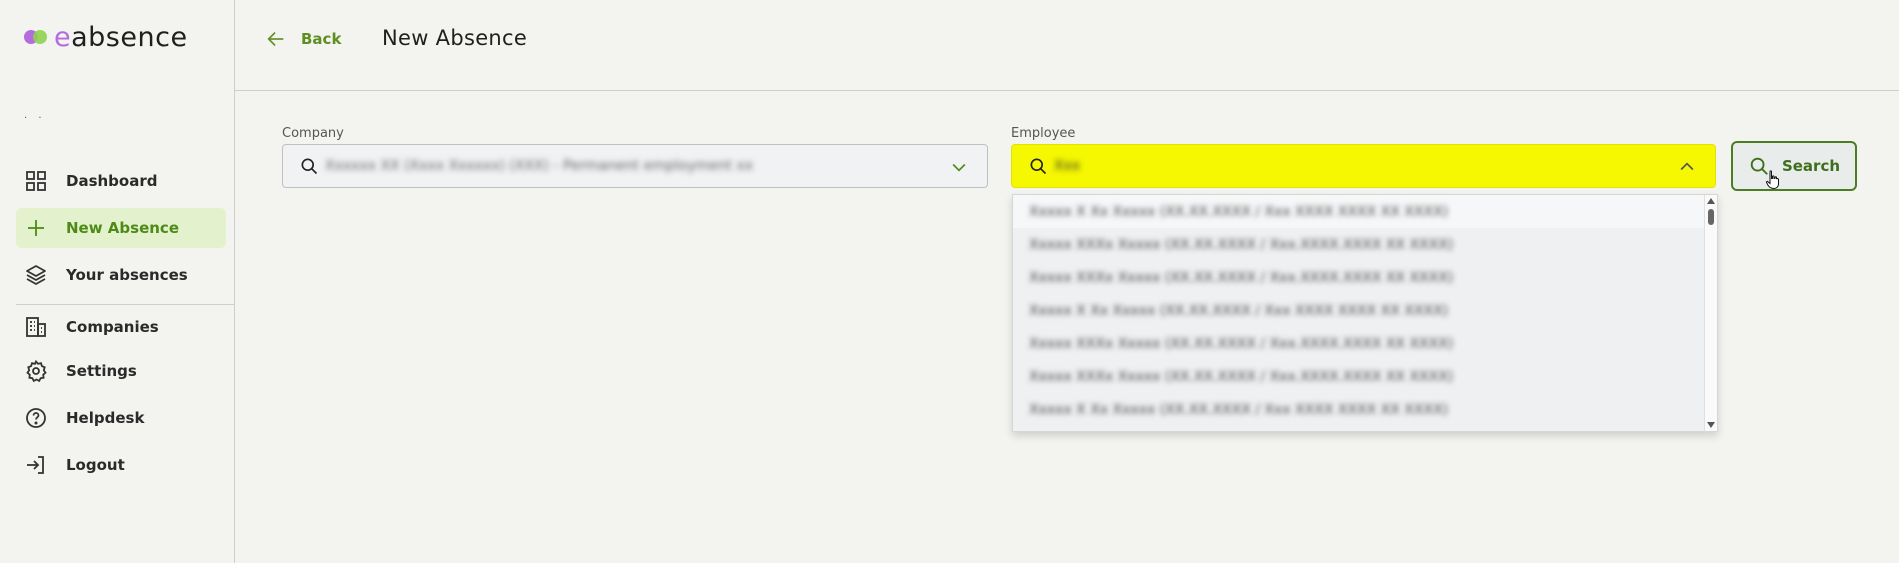 Image resolution: width=1899 pixels, height=563 pixels. What do you see at coordinates (36, 275) in the screenshot?
I see `layers-icon` at bounding box center [36, 275].